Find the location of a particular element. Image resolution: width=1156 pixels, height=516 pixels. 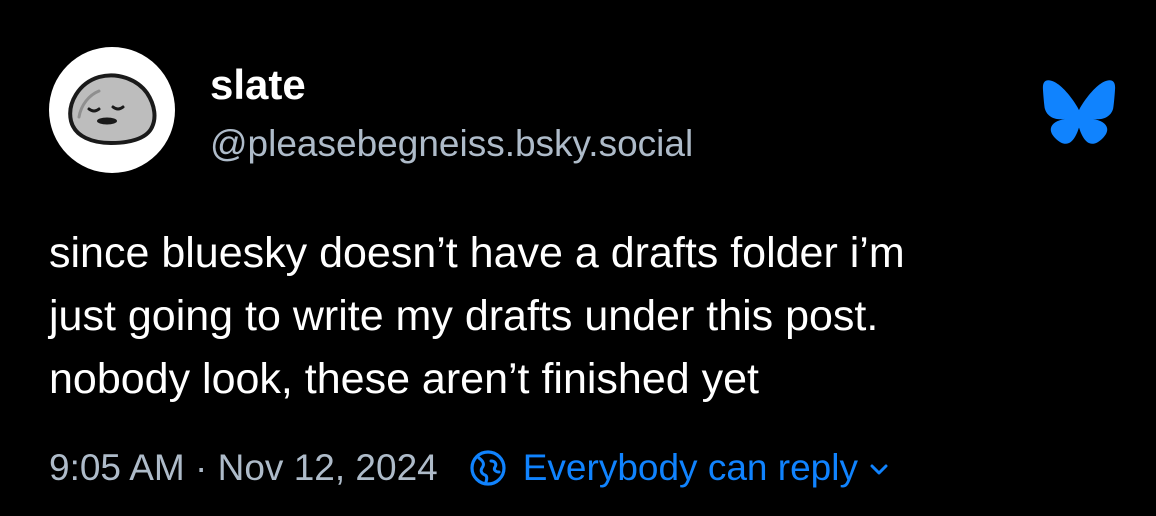

globe-icon is located at coordinates (488, 468).